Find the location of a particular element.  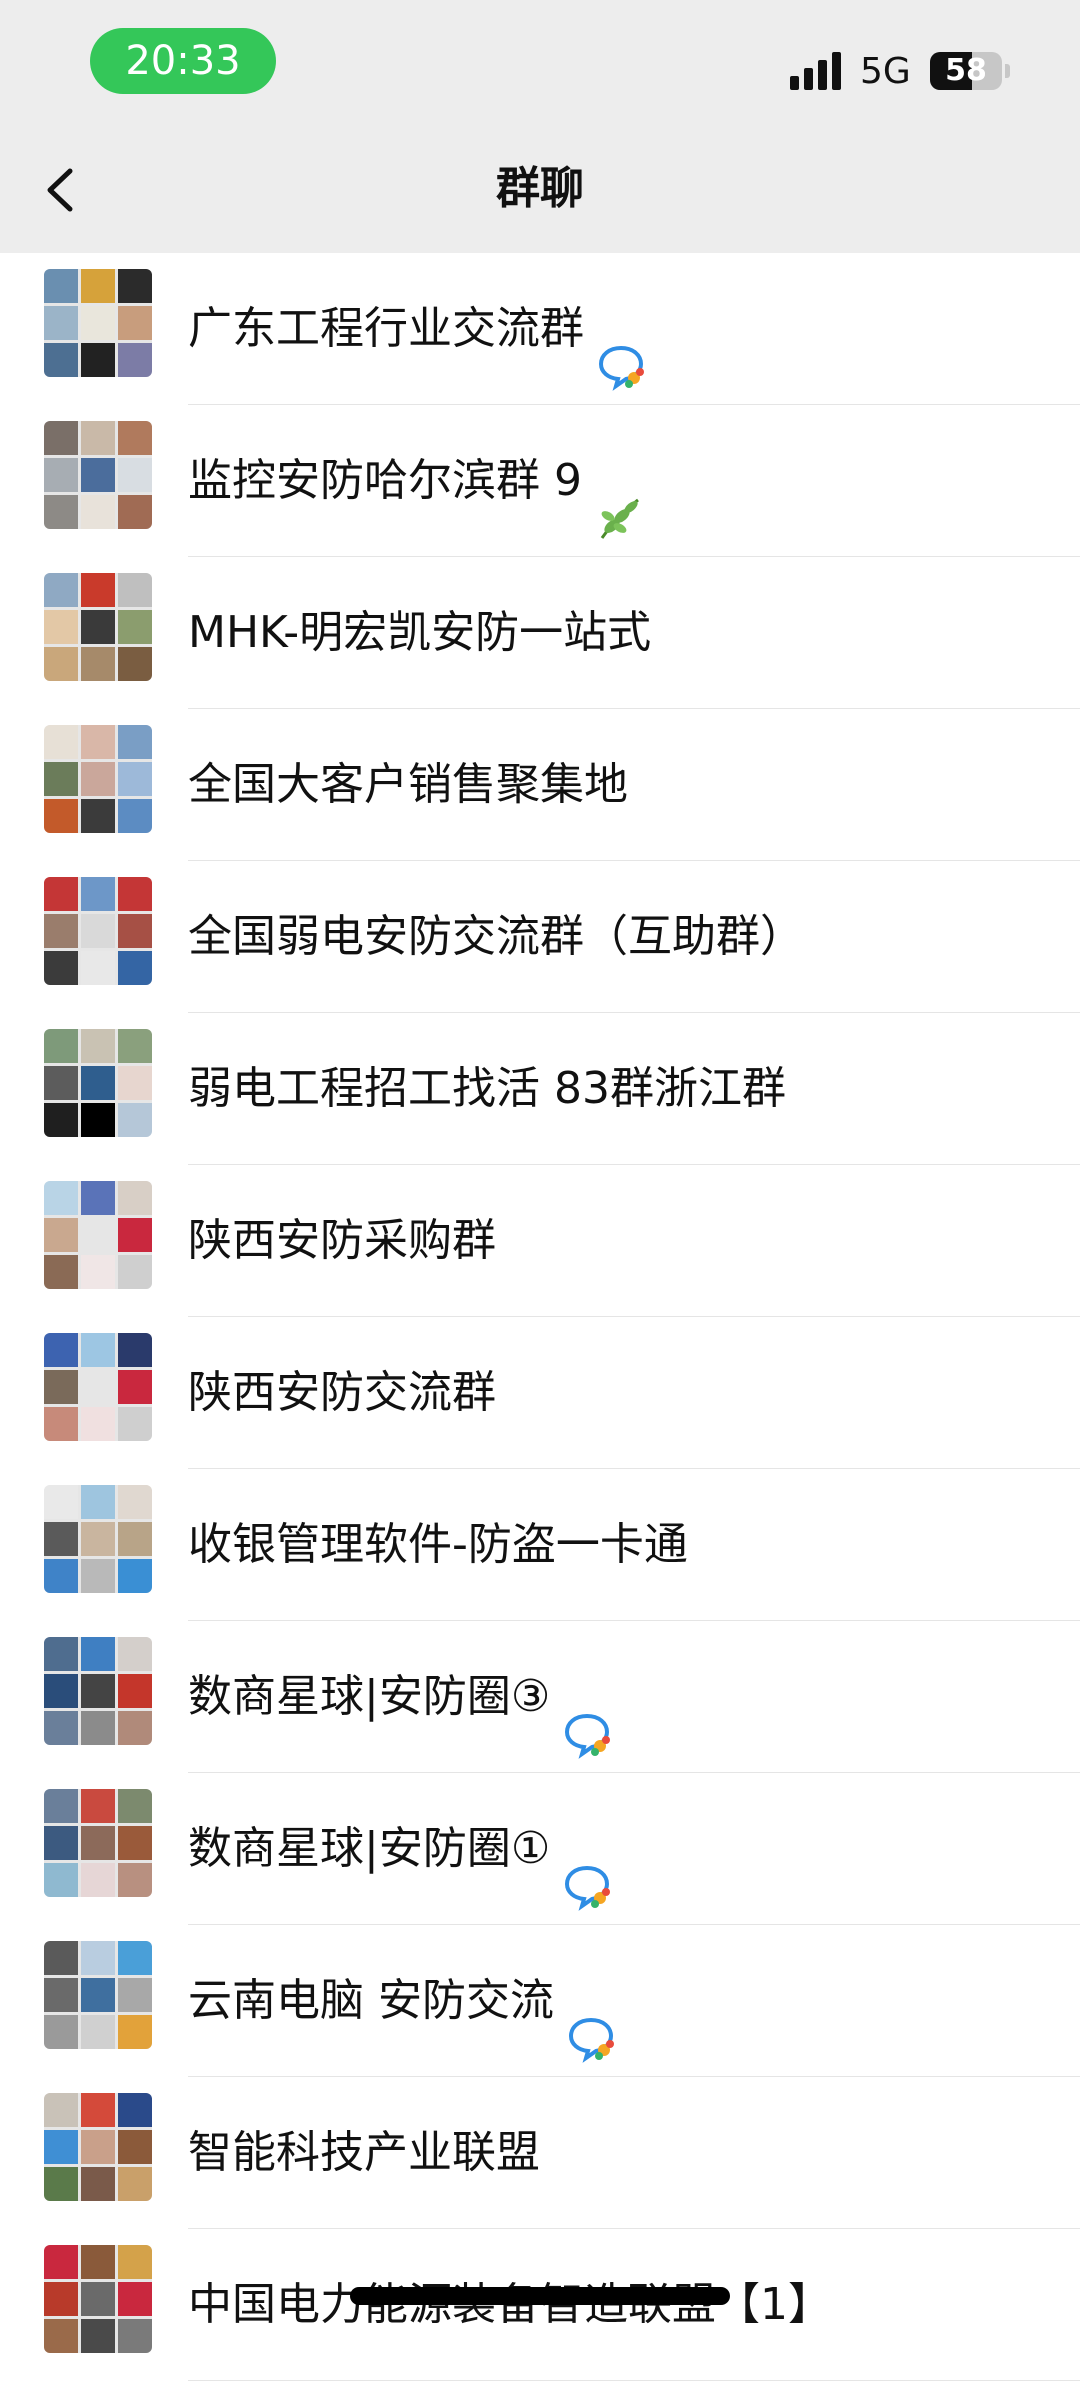

group-name: 广东工程行业交流群 is located at coordinates (417, 329).